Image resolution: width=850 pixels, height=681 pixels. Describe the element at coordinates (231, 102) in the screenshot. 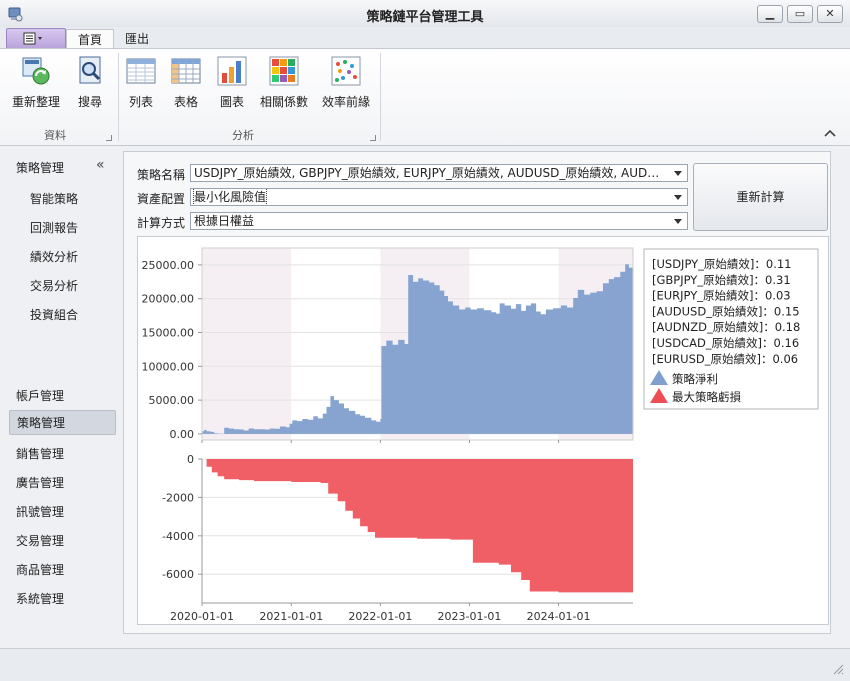

I see `chart-button-label: 圖表` at that location.